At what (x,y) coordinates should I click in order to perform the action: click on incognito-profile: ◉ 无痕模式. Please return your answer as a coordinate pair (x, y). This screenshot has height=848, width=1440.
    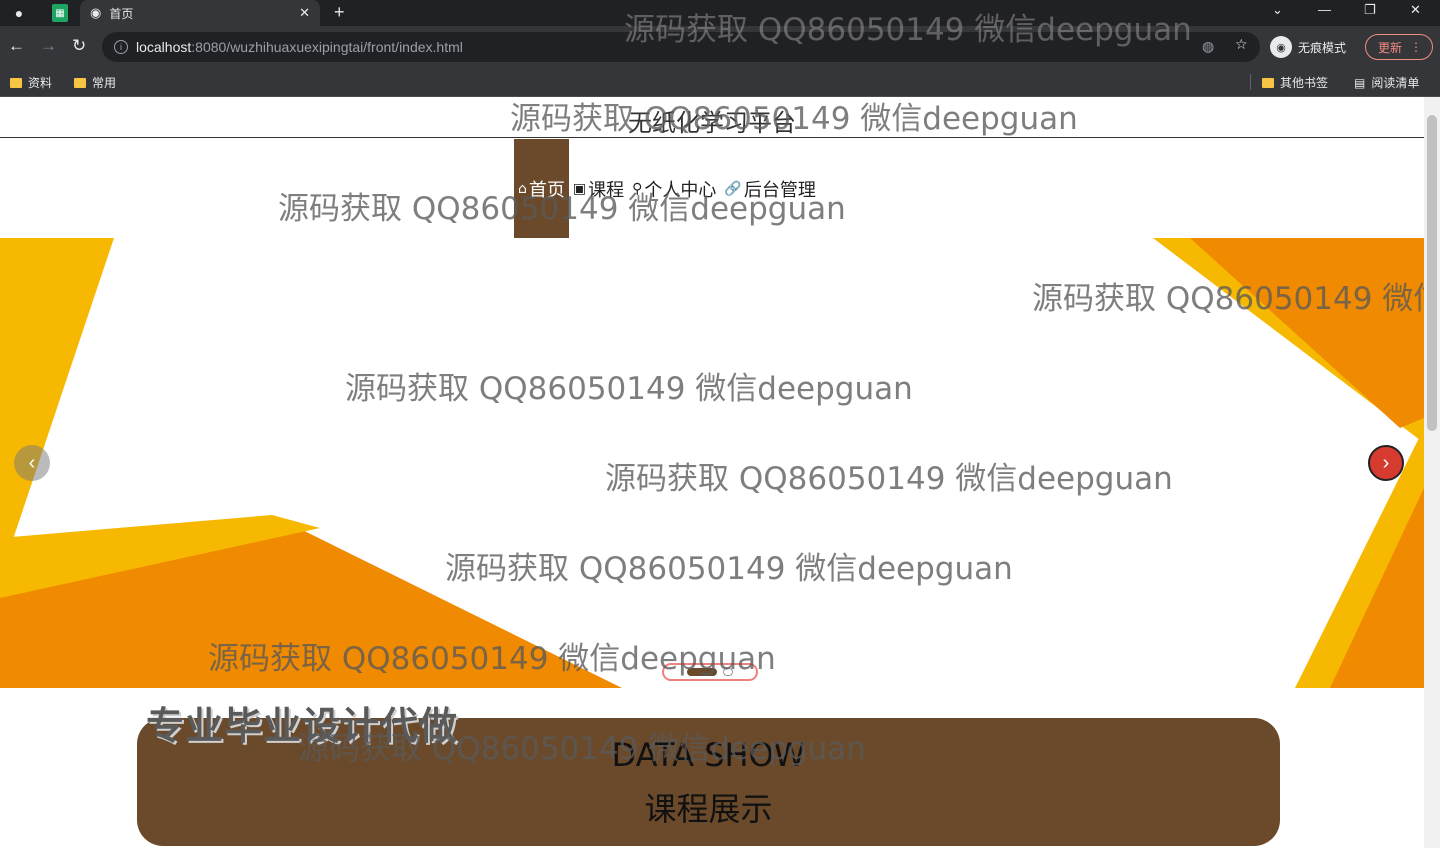
    Looking at the image, I should click on (1308, 47).